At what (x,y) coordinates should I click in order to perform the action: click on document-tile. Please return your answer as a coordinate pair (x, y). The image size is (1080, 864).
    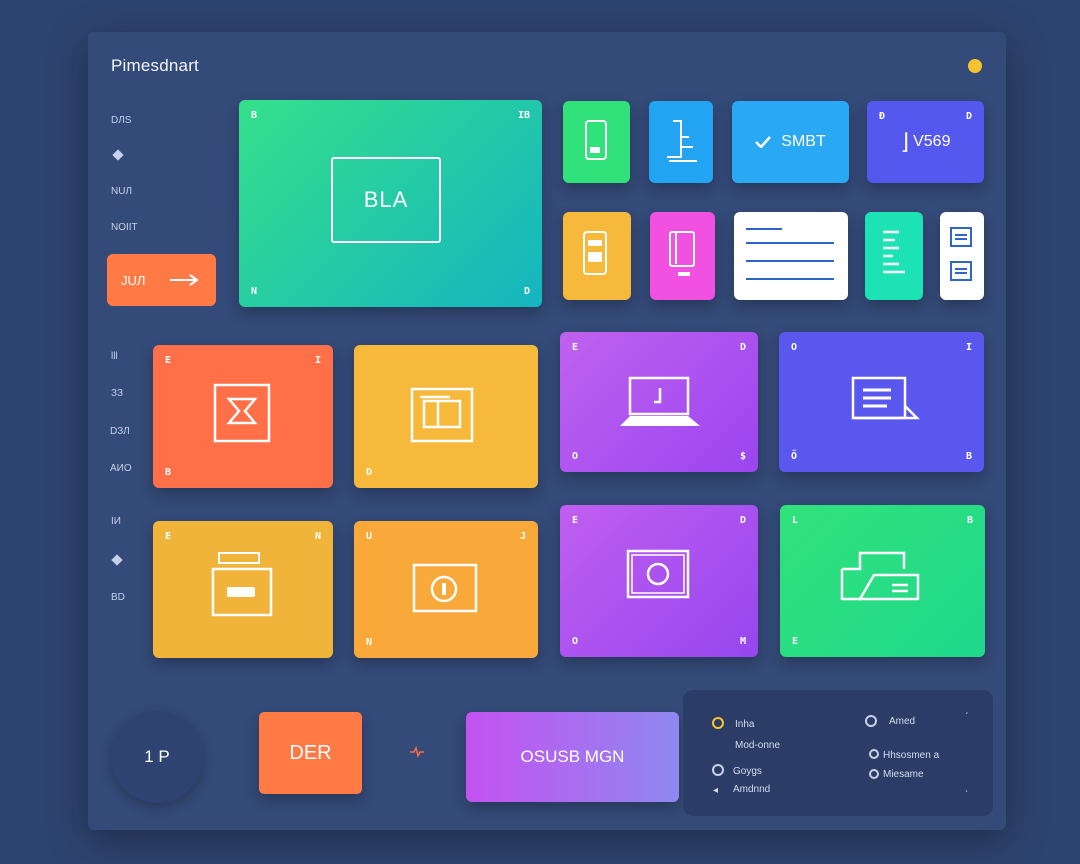
    Looking at the image, I should click on (681, 142).